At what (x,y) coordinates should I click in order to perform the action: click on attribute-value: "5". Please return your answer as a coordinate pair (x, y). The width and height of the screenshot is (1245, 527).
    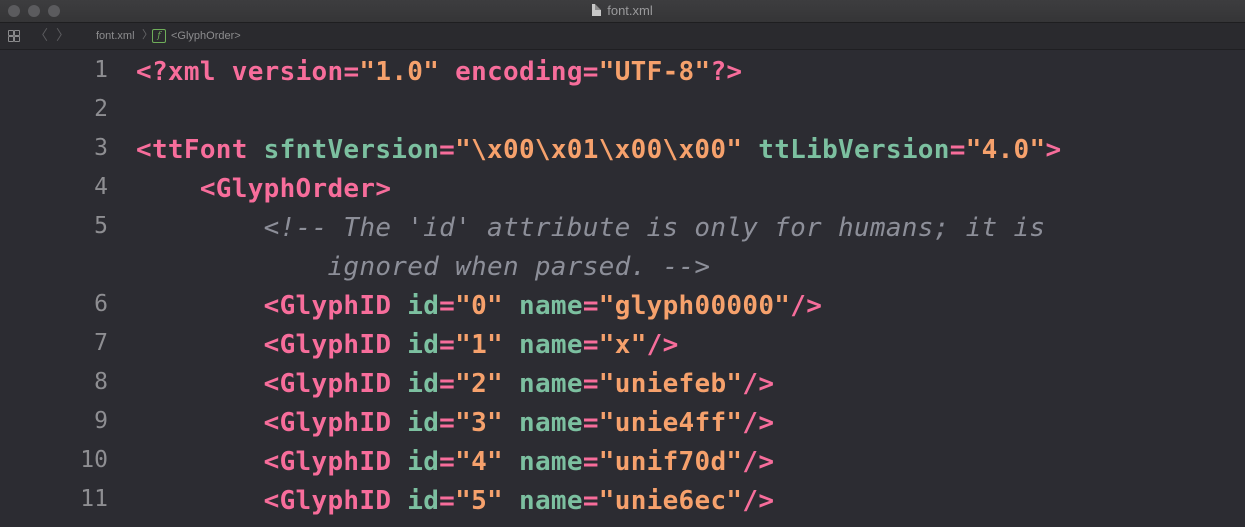
    Looking at the image, I should click on (479, 501).